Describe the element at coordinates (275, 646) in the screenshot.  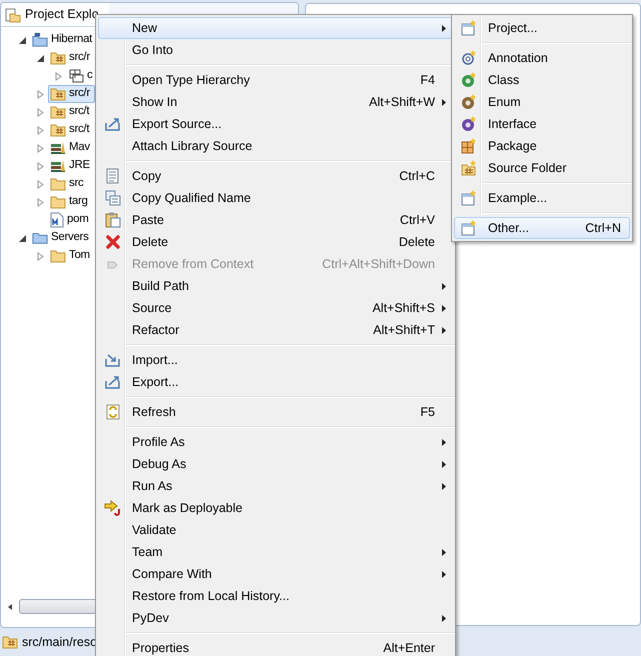
I see `menu-item: Properties Alt+Enter` at that location.